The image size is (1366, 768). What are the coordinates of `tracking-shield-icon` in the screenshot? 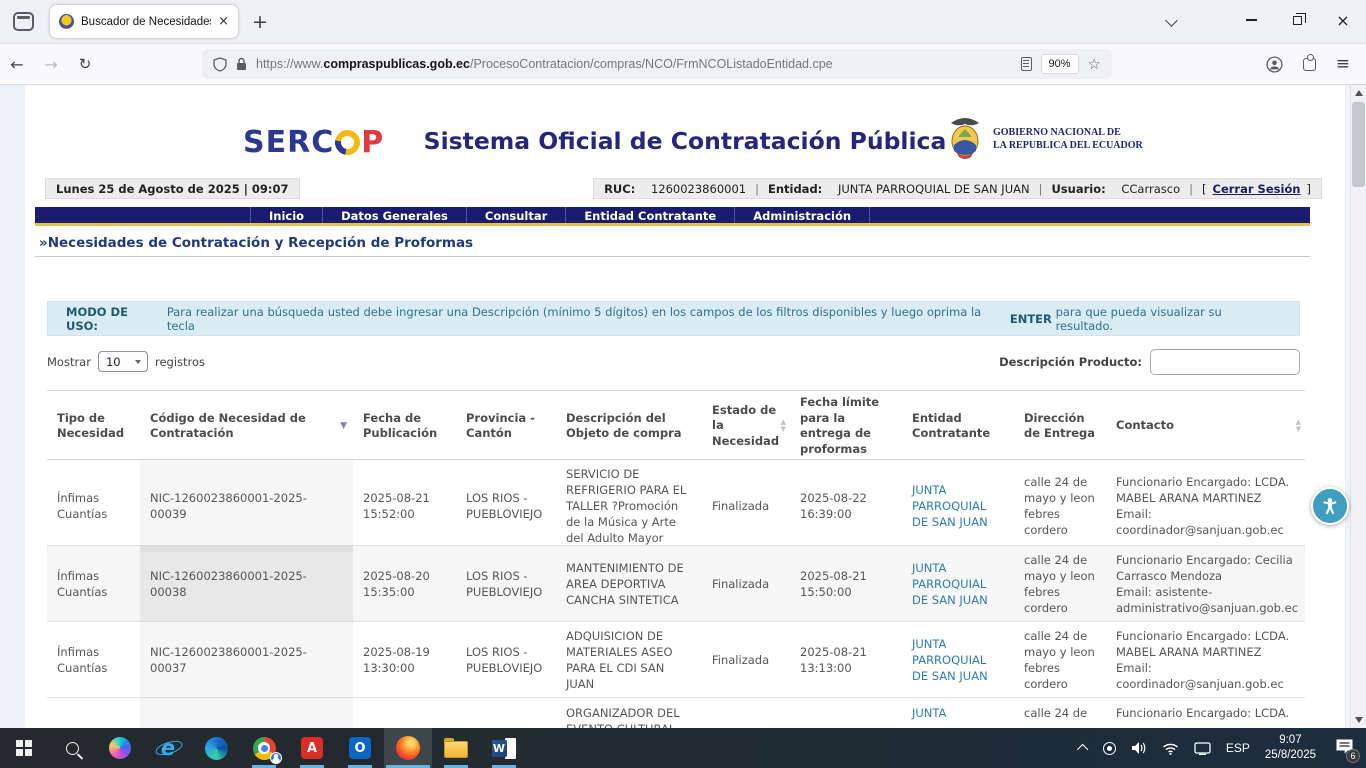 It's located at (220, 64).